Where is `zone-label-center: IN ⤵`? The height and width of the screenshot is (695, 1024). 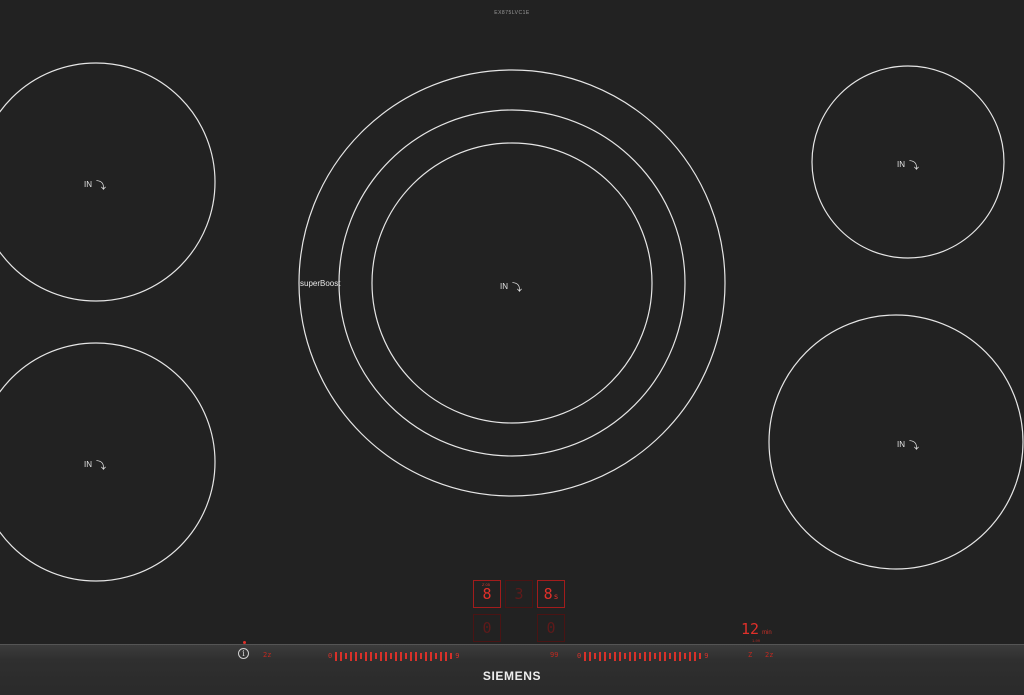 zone-label-center: IN ⤵ is located at coordinates (511, 286).